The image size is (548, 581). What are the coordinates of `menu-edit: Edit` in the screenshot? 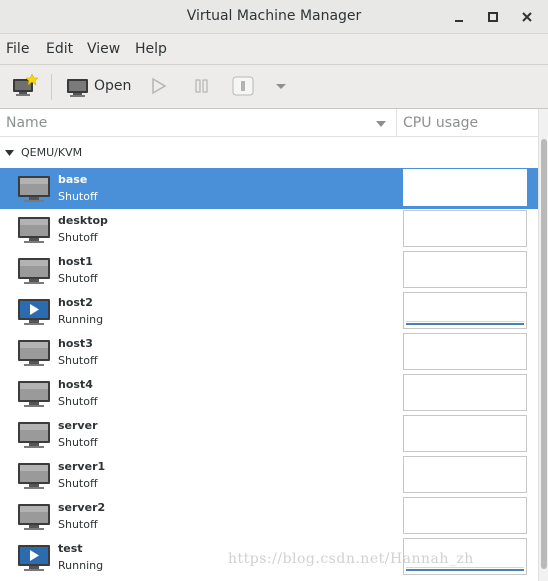 It's located at (59, 49).